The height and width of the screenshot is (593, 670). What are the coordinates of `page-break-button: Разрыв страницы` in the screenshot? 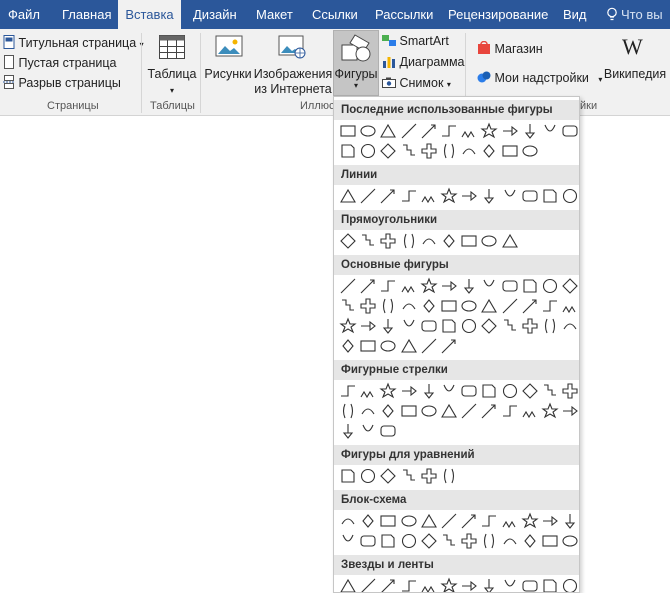 It's located at (62, 83).